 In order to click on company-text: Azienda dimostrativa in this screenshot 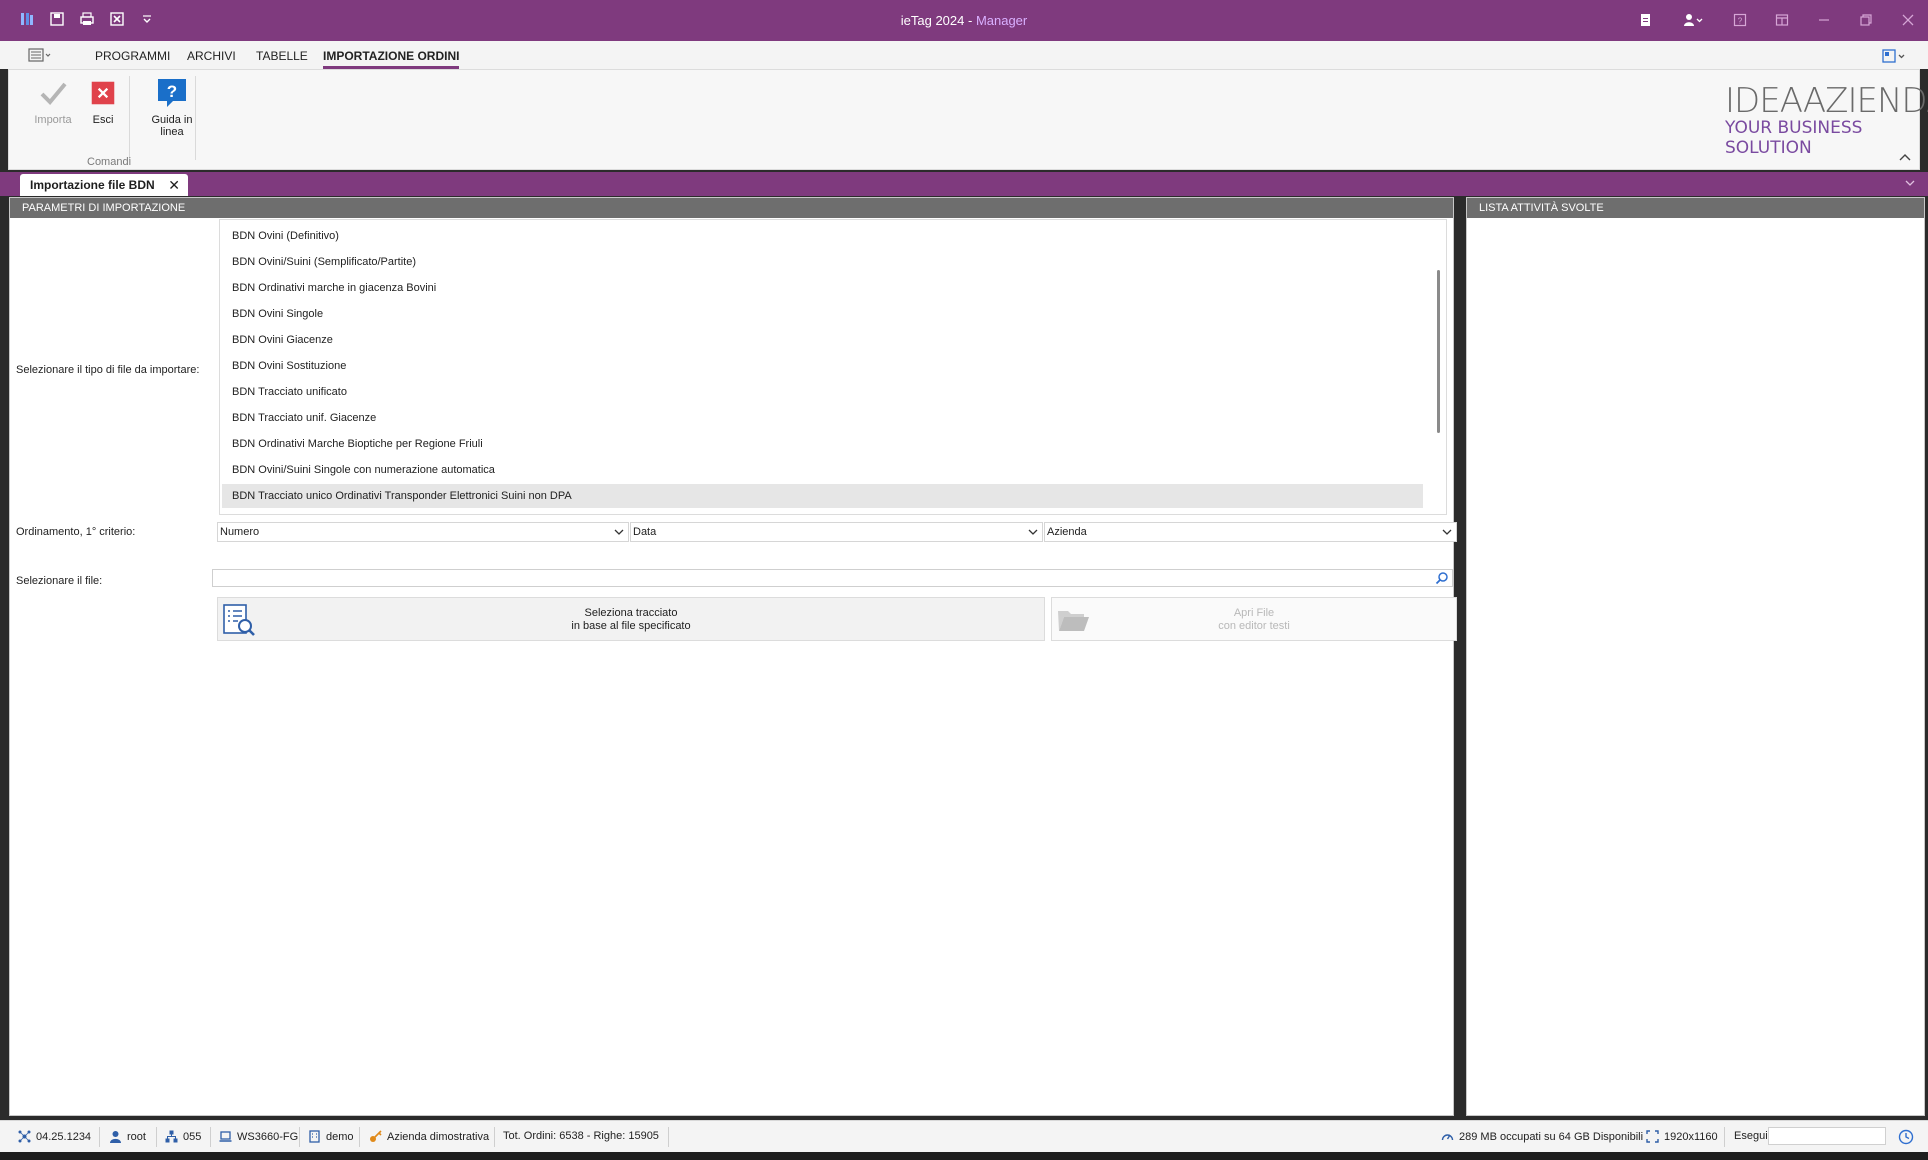, I will do `click(438, 1136)`.